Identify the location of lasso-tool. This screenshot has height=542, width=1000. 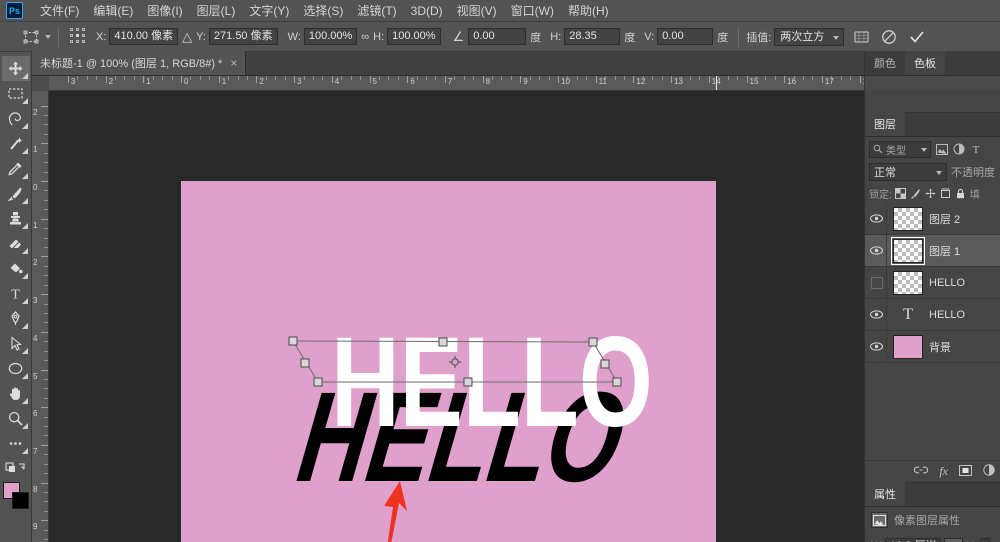
(16, 118).